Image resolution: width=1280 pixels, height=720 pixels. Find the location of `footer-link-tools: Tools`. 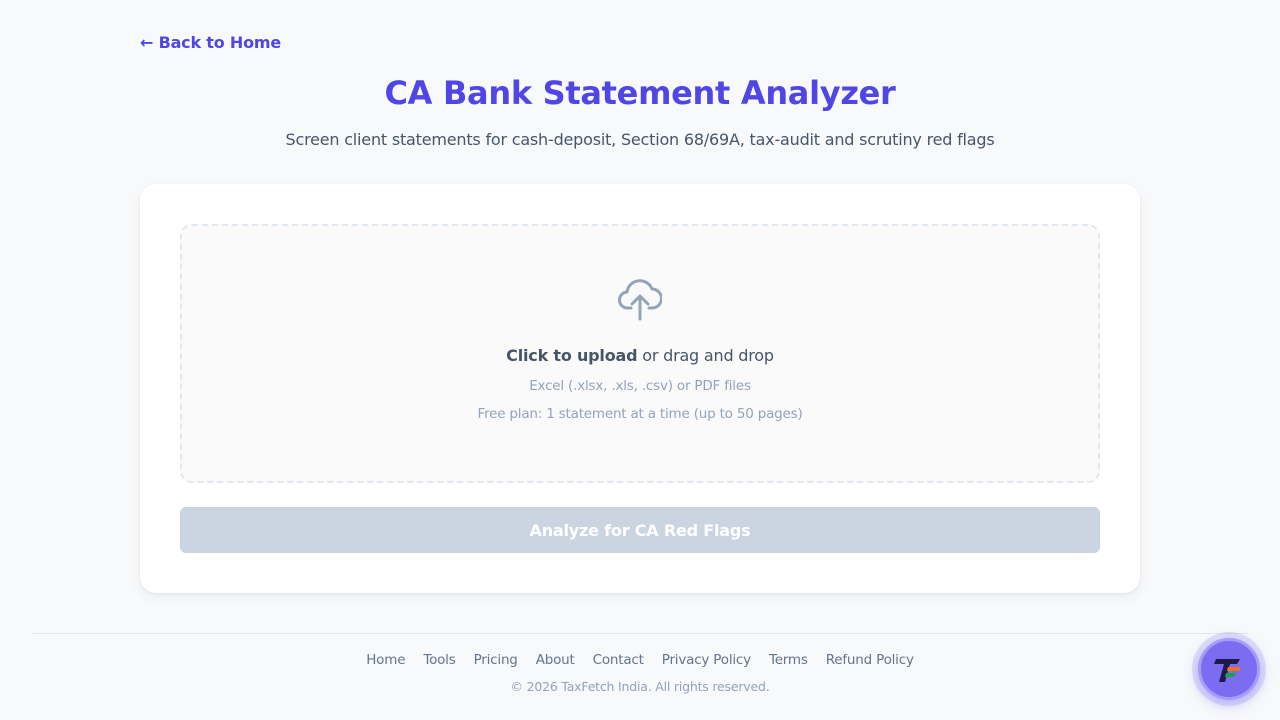

footer-link-tools: Tools is located at coordinates (439, 660).